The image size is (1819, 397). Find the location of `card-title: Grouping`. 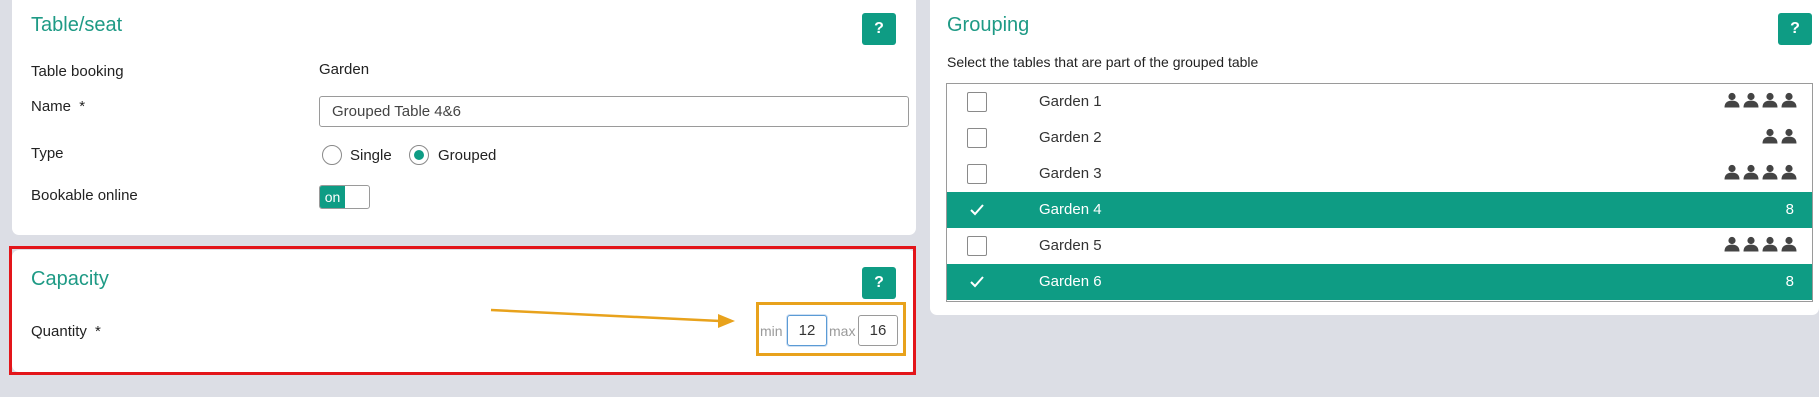

card-title: Grouping is located at coordinates (988, 25).